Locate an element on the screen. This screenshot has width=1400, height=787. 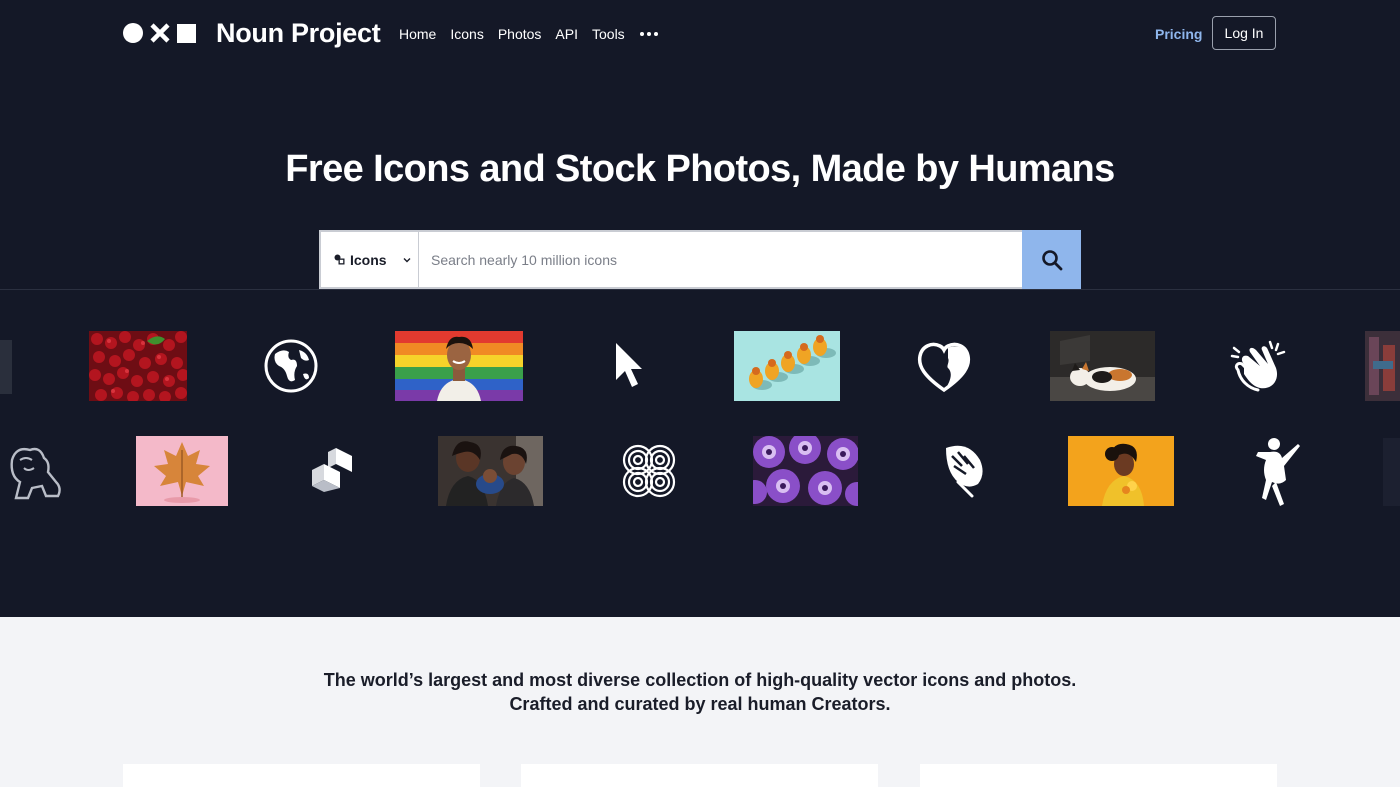
lion-icon is located at coordinates (35, 471).